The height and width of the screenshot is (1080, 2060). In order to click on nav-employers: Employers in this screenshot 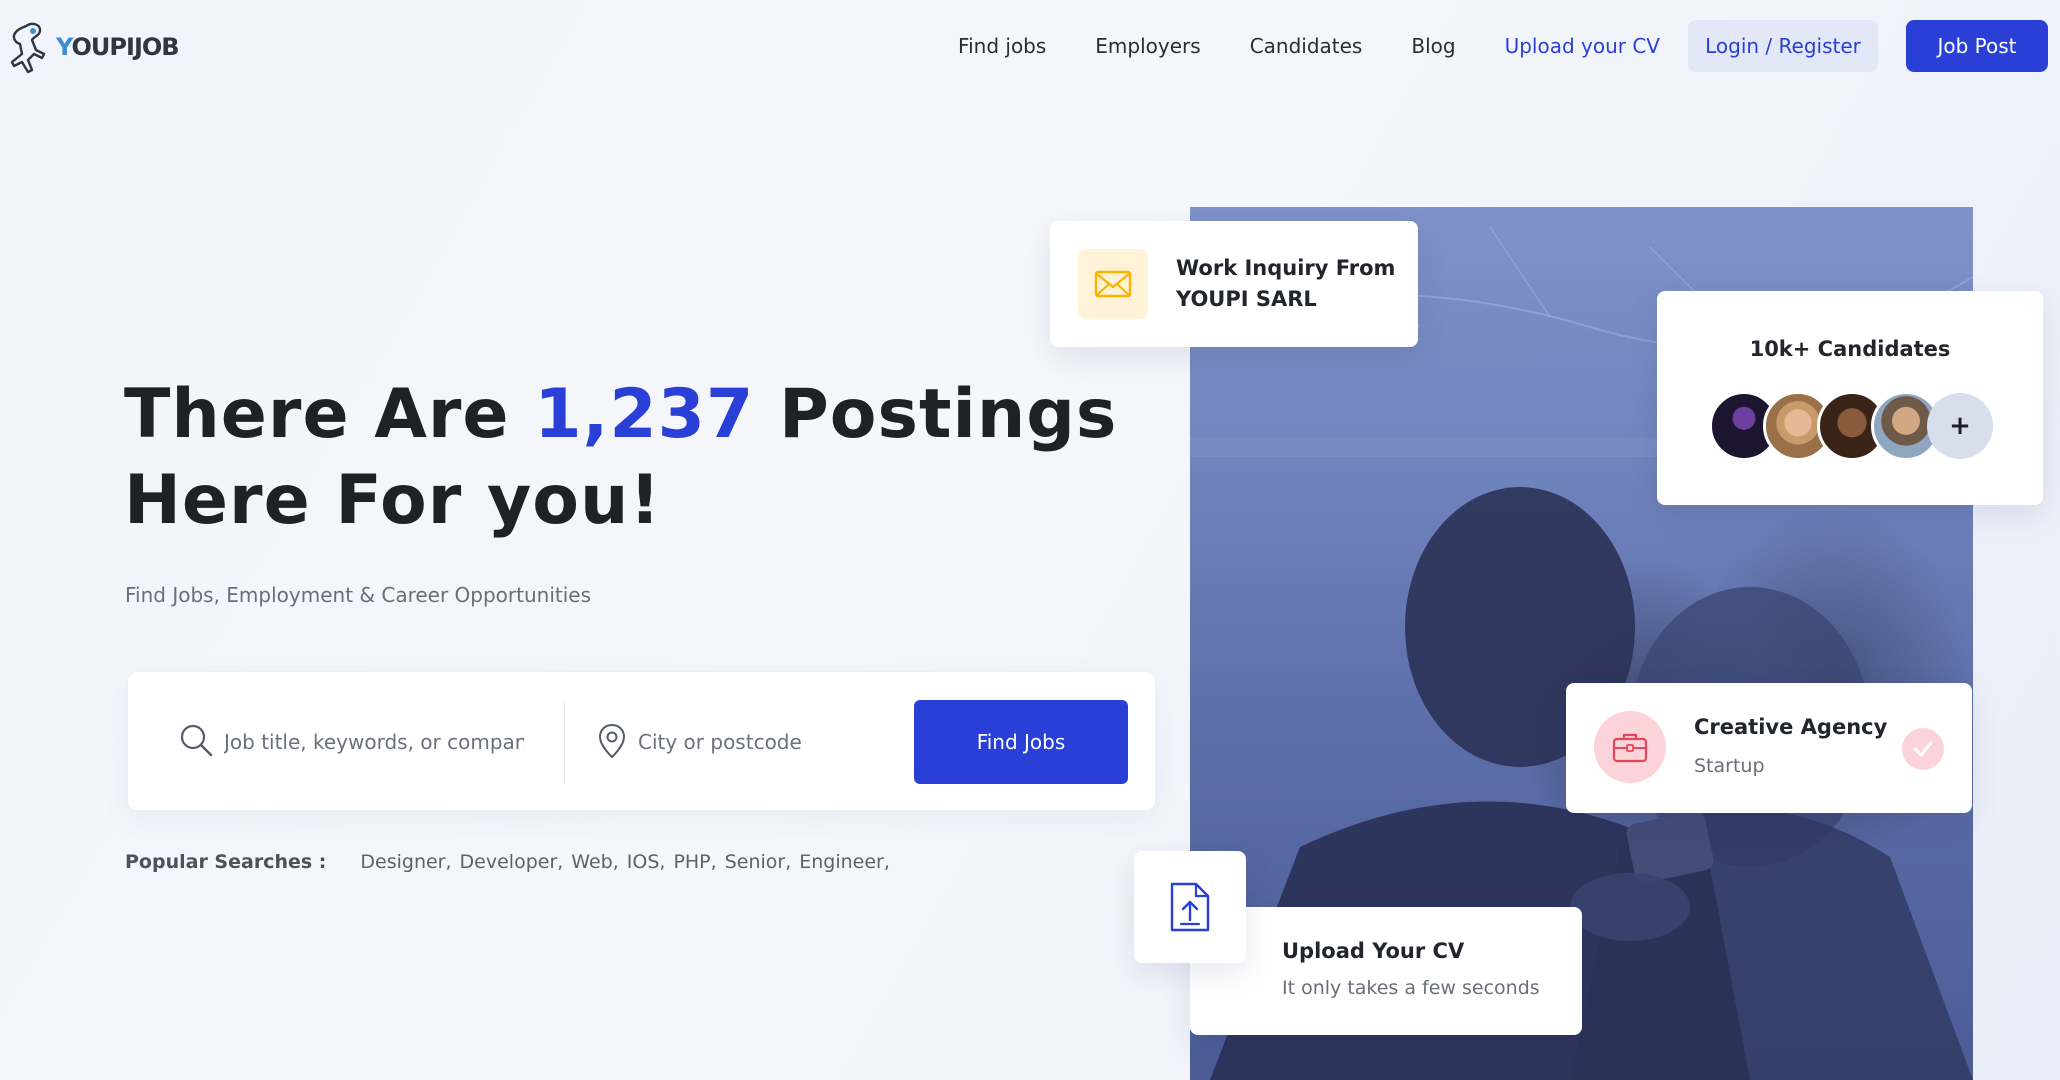, I will do `click(1147, 46)`.